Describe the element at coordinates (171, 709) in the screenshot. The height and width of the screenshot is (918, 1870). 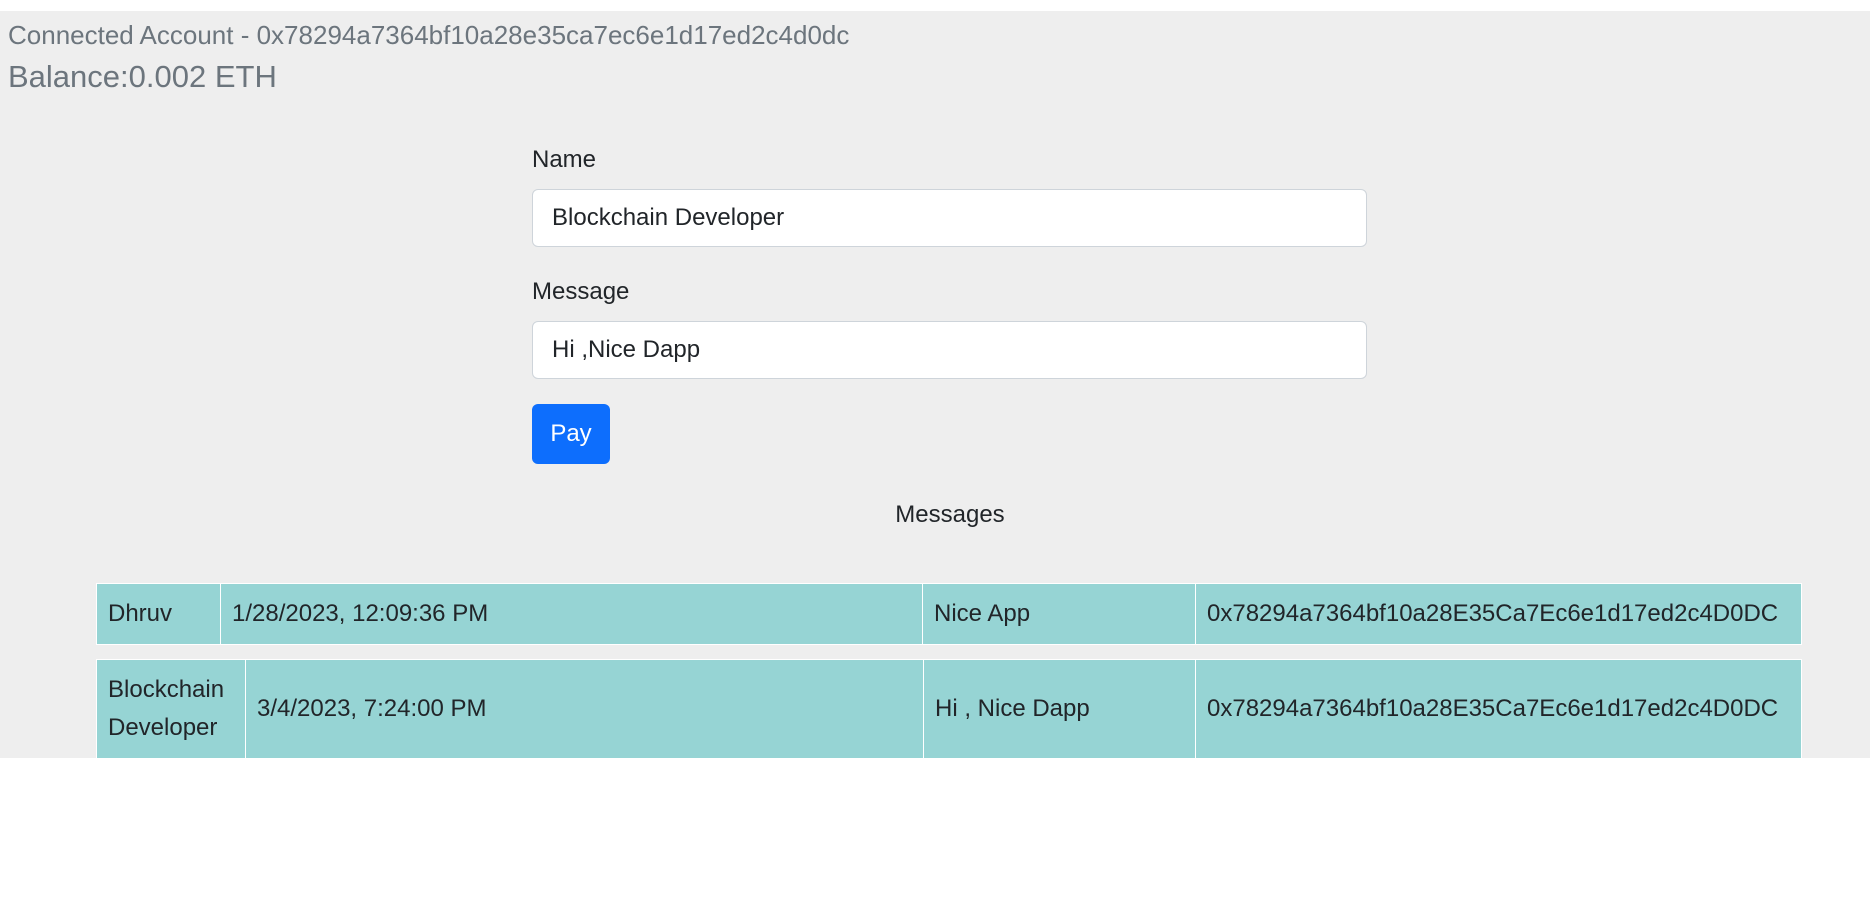
I see `message-row-name: Blockchain Developer` at that location.